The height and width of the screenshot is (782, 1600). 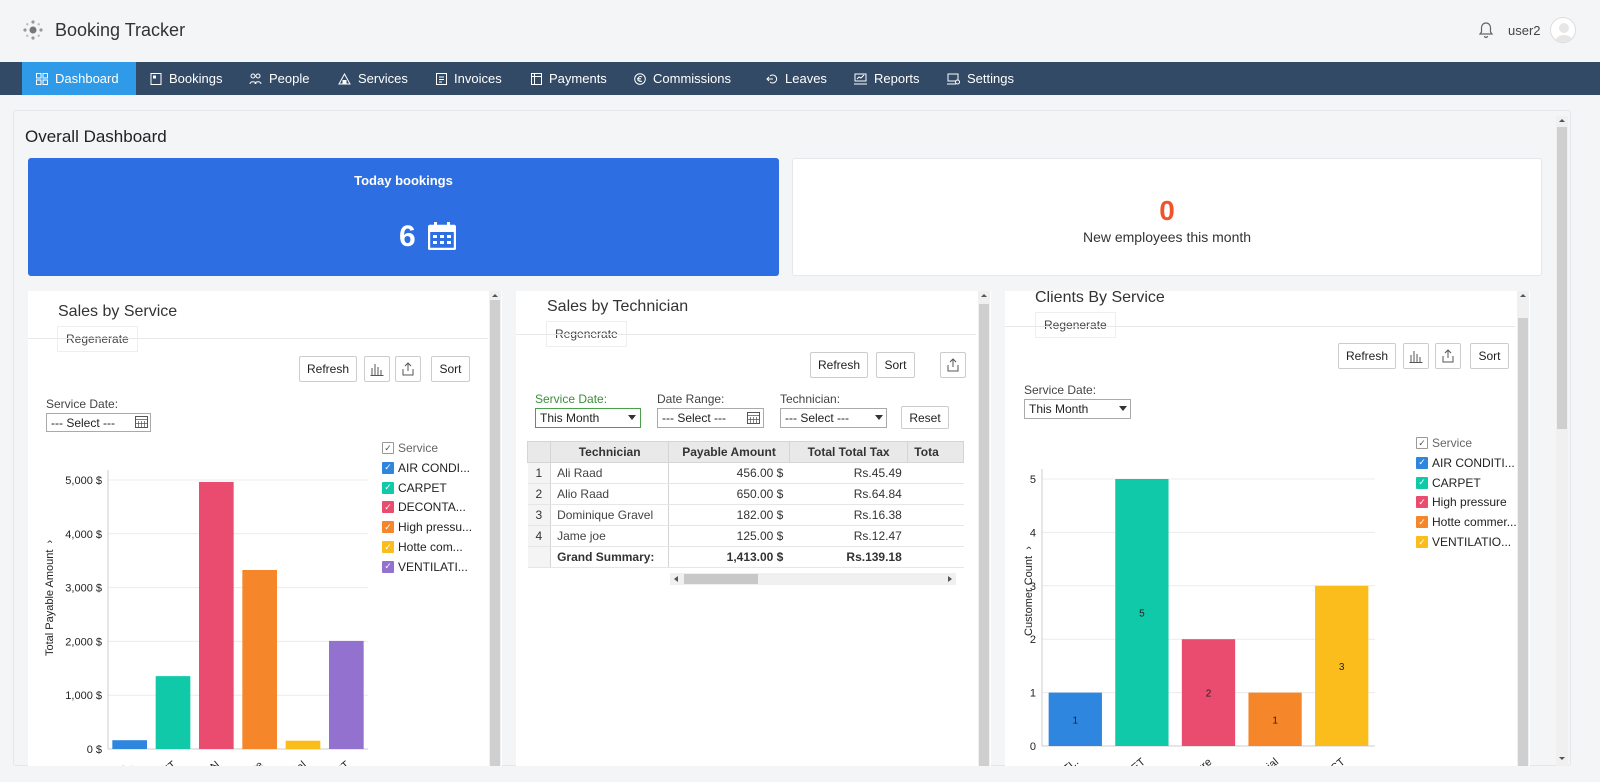 What do you see at coordinates (588, 418) in the screenshot?
I see `service-date-select: This Month` at bounding box center [588, 418].